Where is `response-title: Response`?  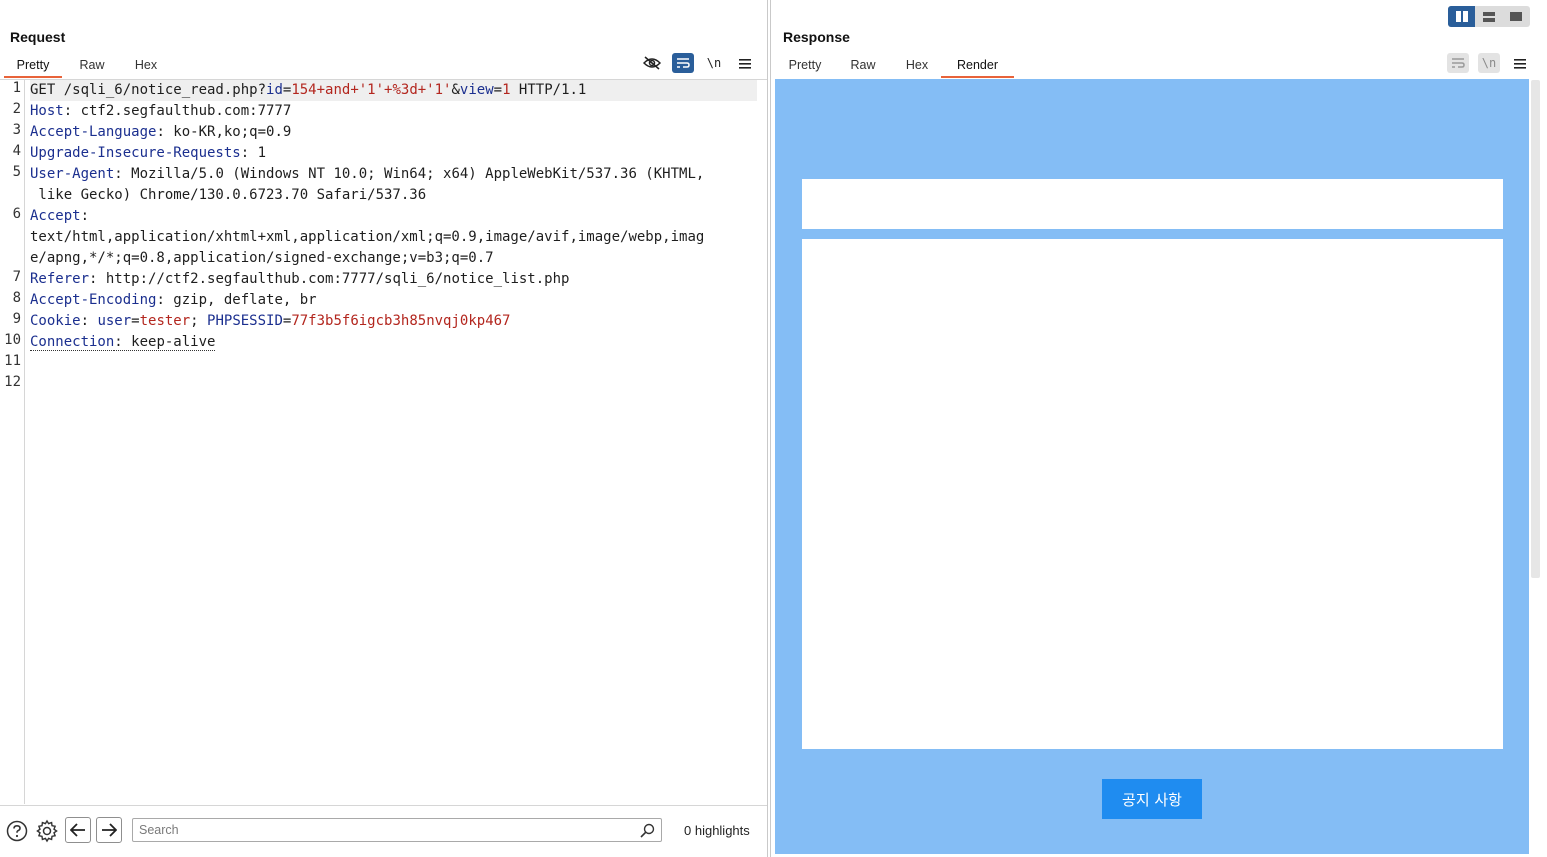 response-title: Response is located at coordinates (816, 37).